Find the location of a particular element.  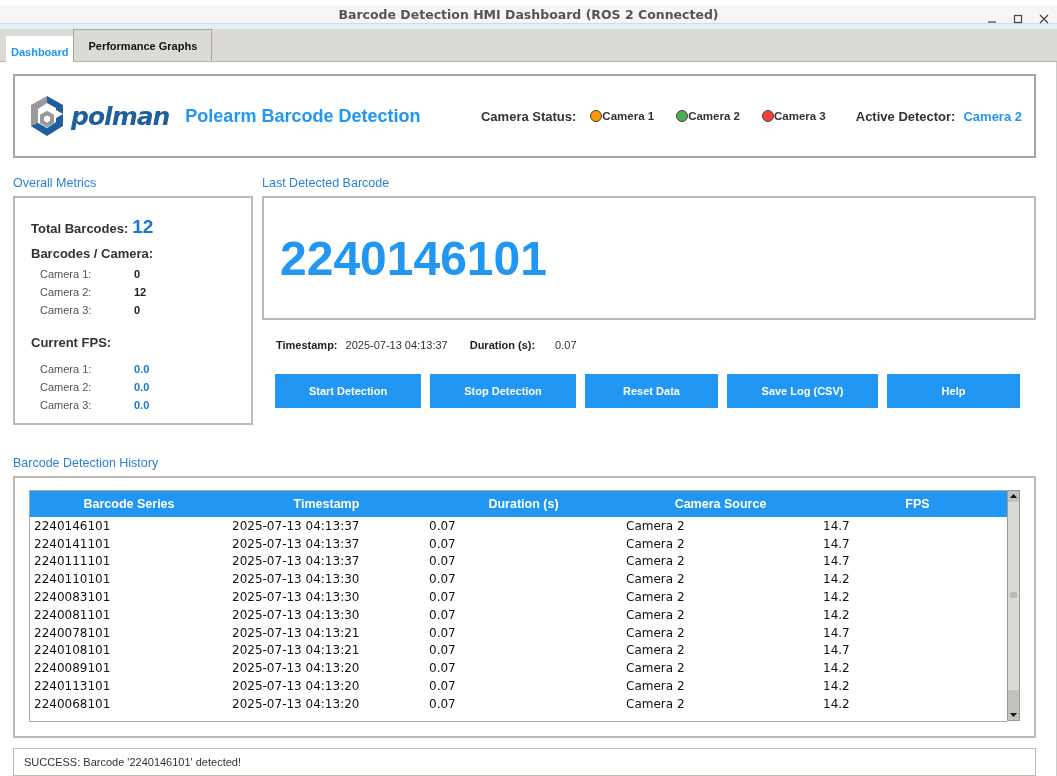

duration-label: Duration (s): is located at coordinates (502, 345).